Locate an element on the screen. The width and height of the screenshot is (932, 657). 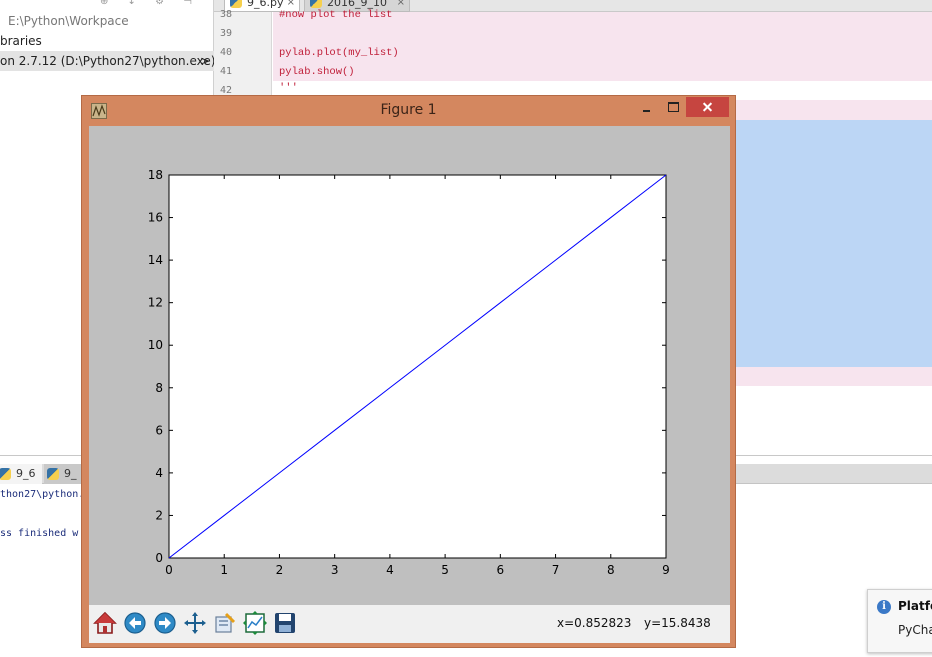
tree-item-interpreter: on 2.7.12 (D:\Python27\python.exe) > is located at coordinates (108, 61).